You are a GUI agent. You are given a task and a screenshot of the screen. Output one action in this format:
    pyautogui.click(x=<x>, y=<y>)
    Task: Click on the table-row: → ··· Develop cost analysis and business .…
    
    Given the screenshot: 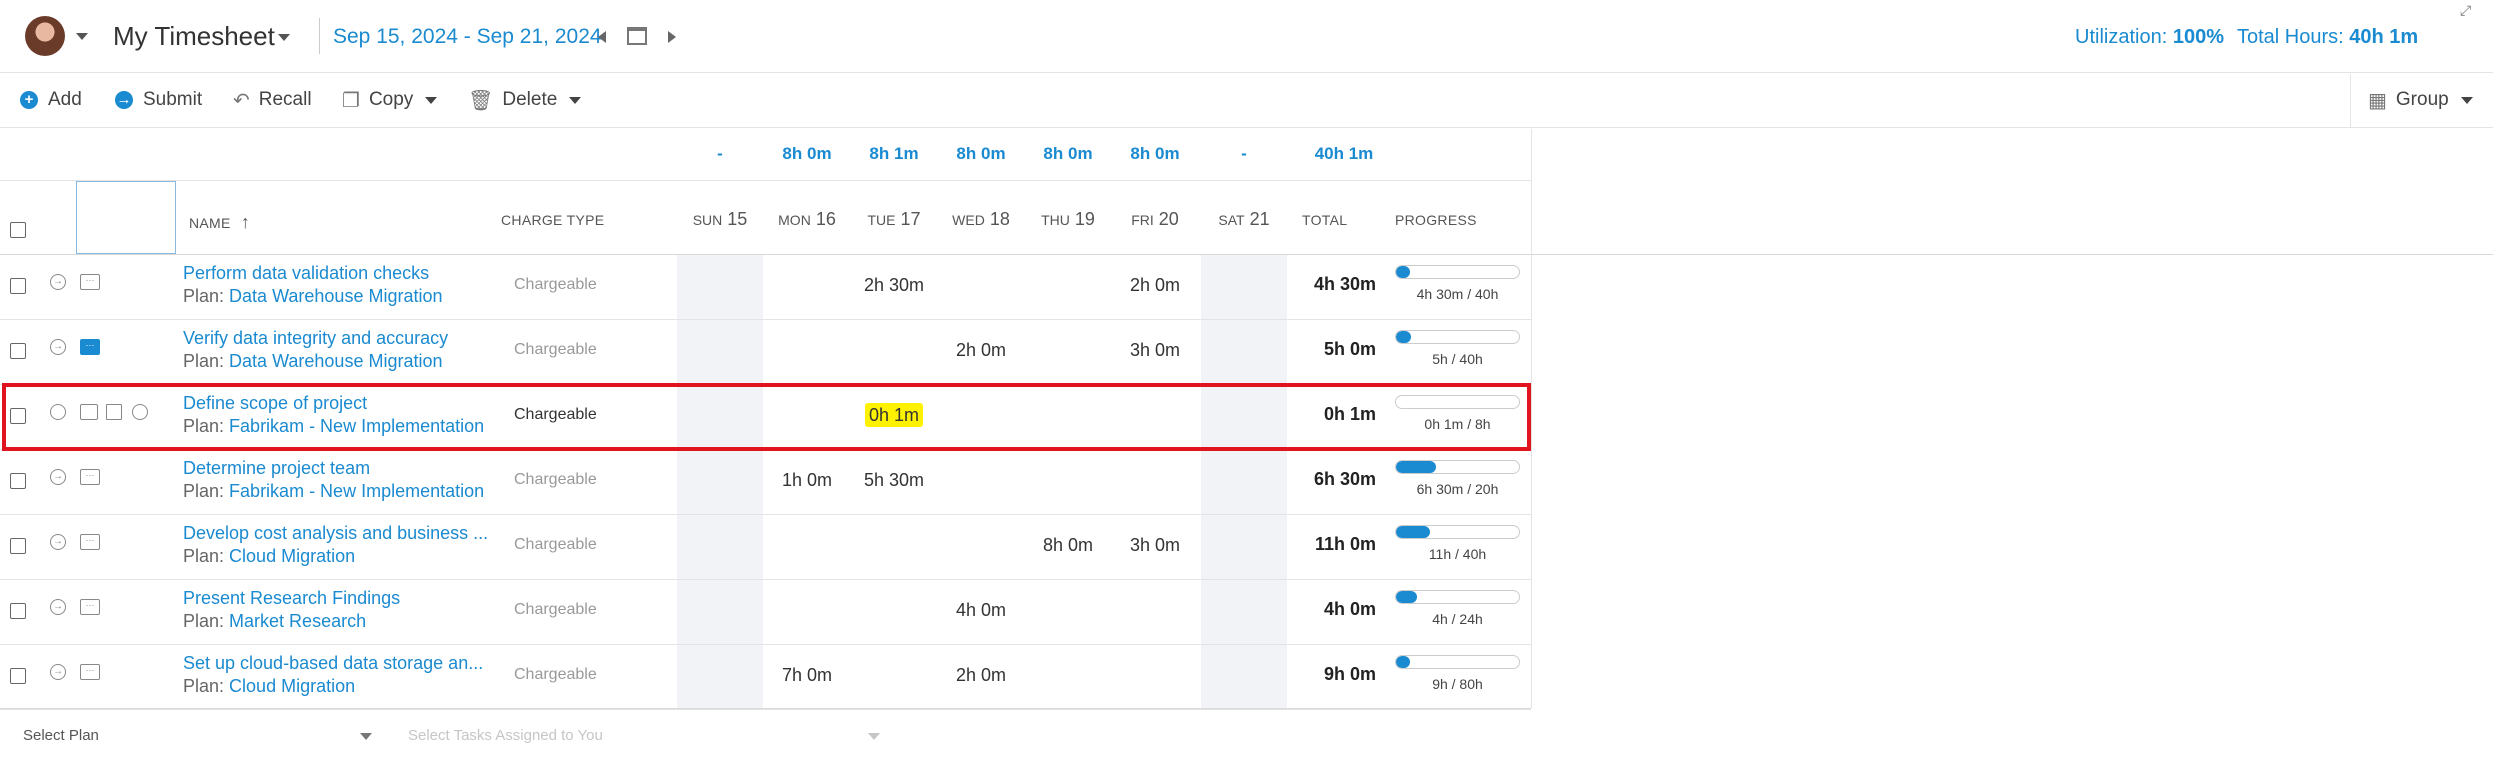 What is the action you would take?
    pyautogui.click(x=765, y=547)
    